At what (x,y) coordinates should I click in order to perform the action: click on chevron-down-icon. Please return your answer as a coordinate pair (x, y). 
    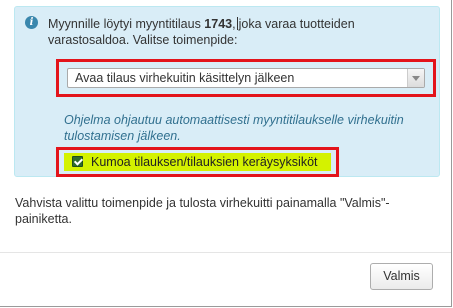
    Looking at the image, I should click on (415, 78).